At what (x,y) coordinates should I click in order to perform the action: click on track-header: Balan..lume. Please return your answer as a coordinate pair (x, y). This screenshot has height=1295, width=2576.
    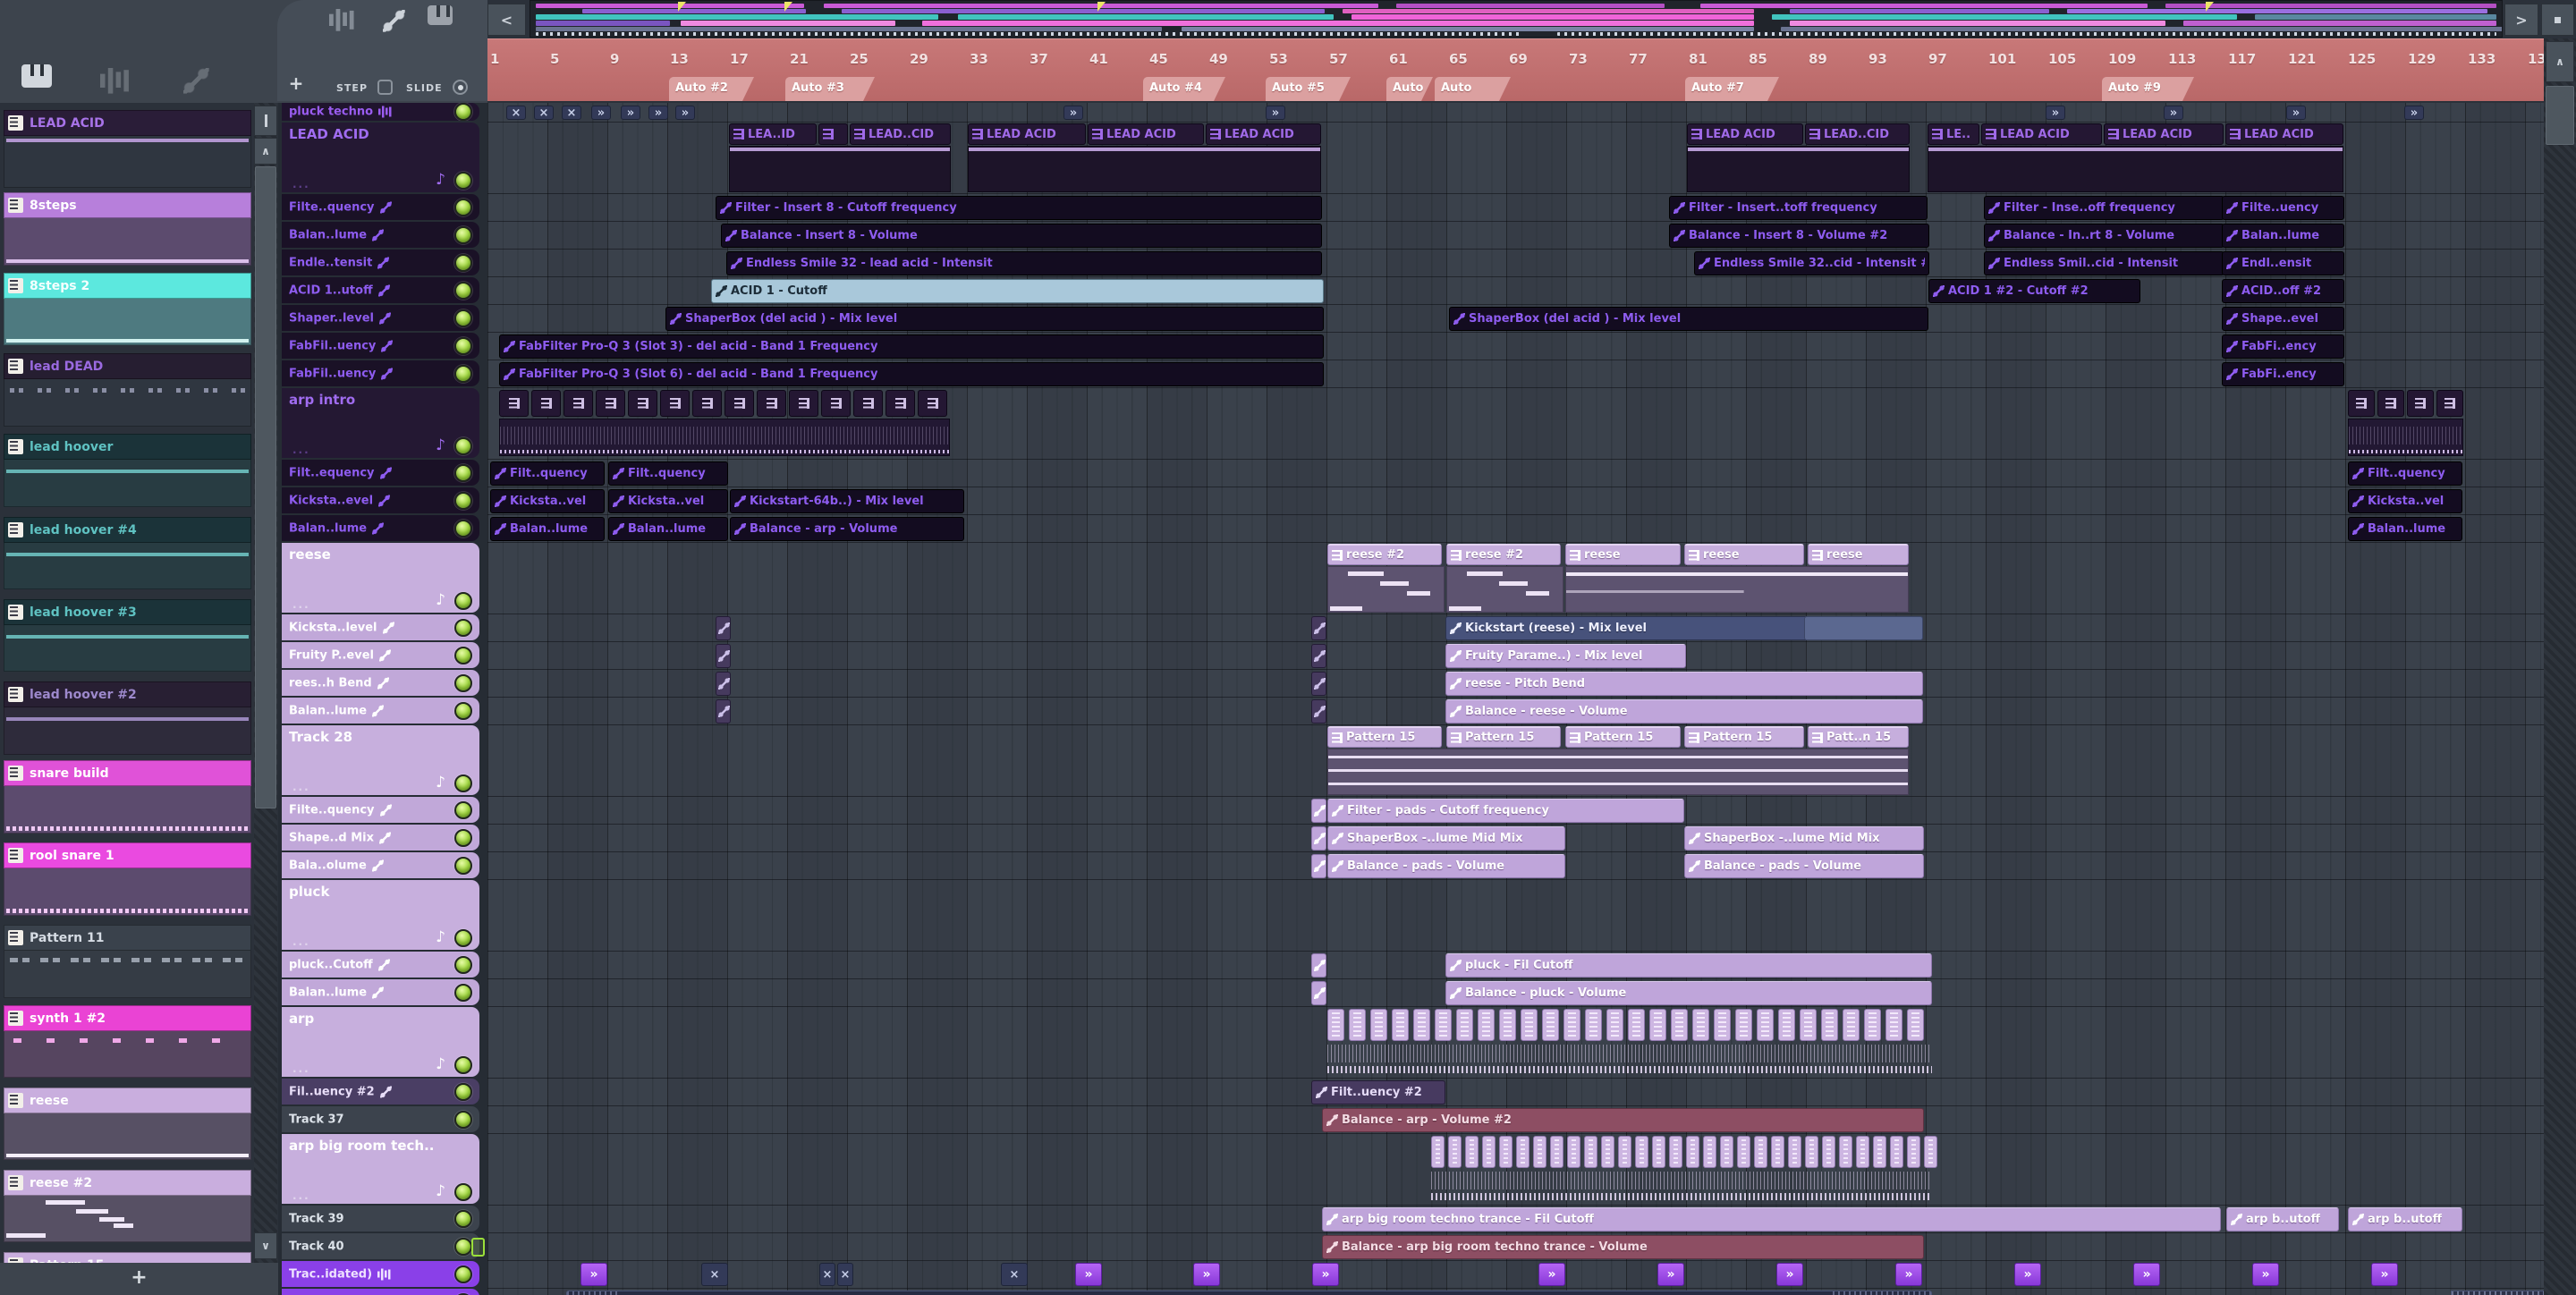
    Looking at the image, I should click on (380, 992).